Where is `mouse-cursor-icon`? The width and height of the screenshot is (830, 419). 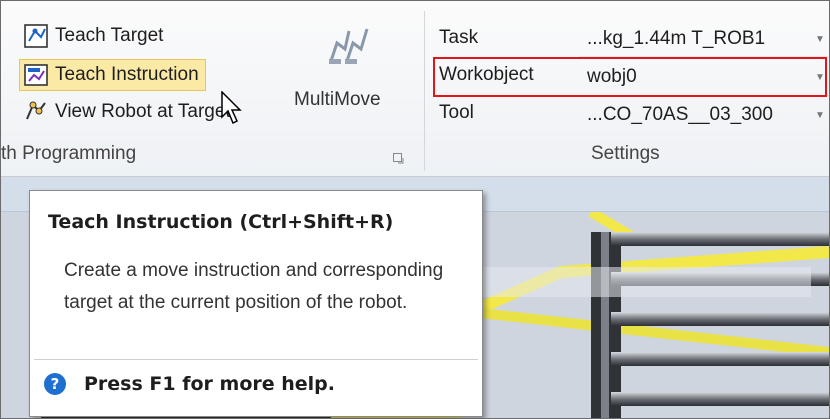
mouse-cursor-icon is located at coordinates (233, 110).